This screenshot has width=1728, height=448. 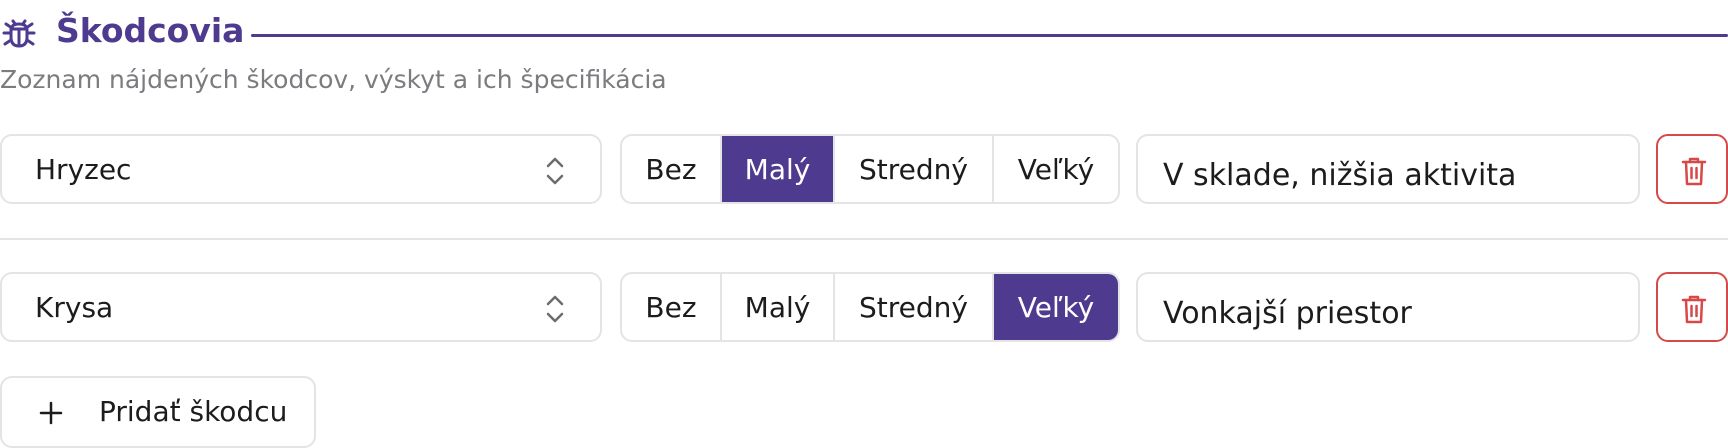 What do you see at coordinates (74, 307) in the screenshot?
I see `pest-select-value: Krysa` at bounding box center [74, 307].